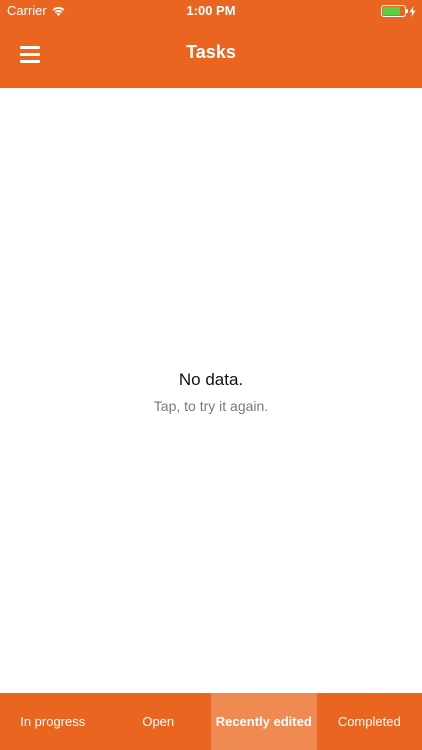  I want to click on status-bar: Carrier 1:00 PM, so click(211, 11).